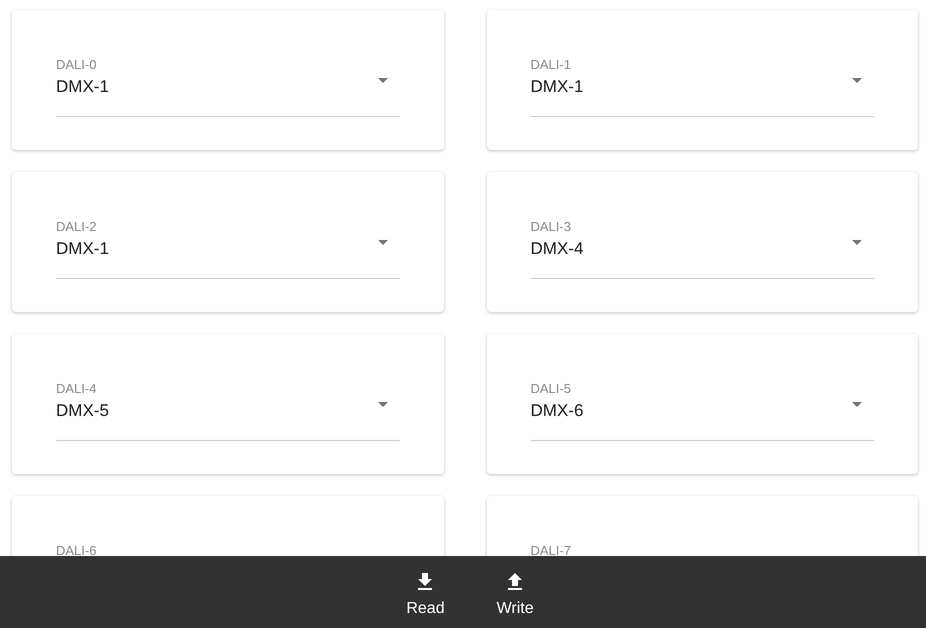 Image resolution: width=926 pixels, height=628 pixels. I want to click on read-button: Read, so click(425, 592).